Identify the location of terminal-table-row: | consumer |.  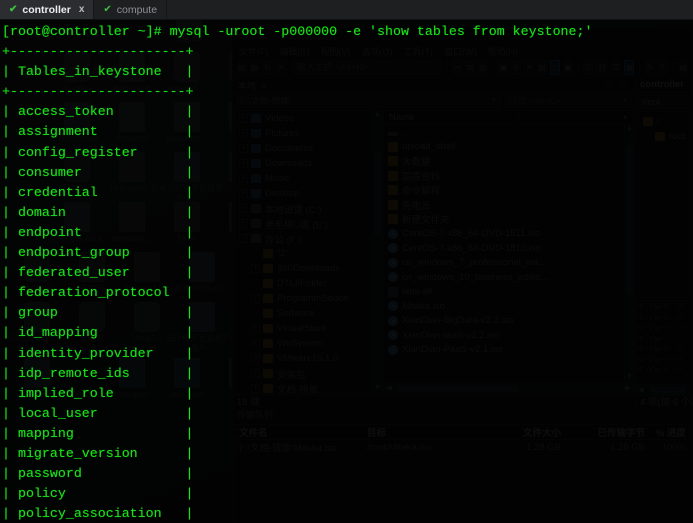
(98, 172).